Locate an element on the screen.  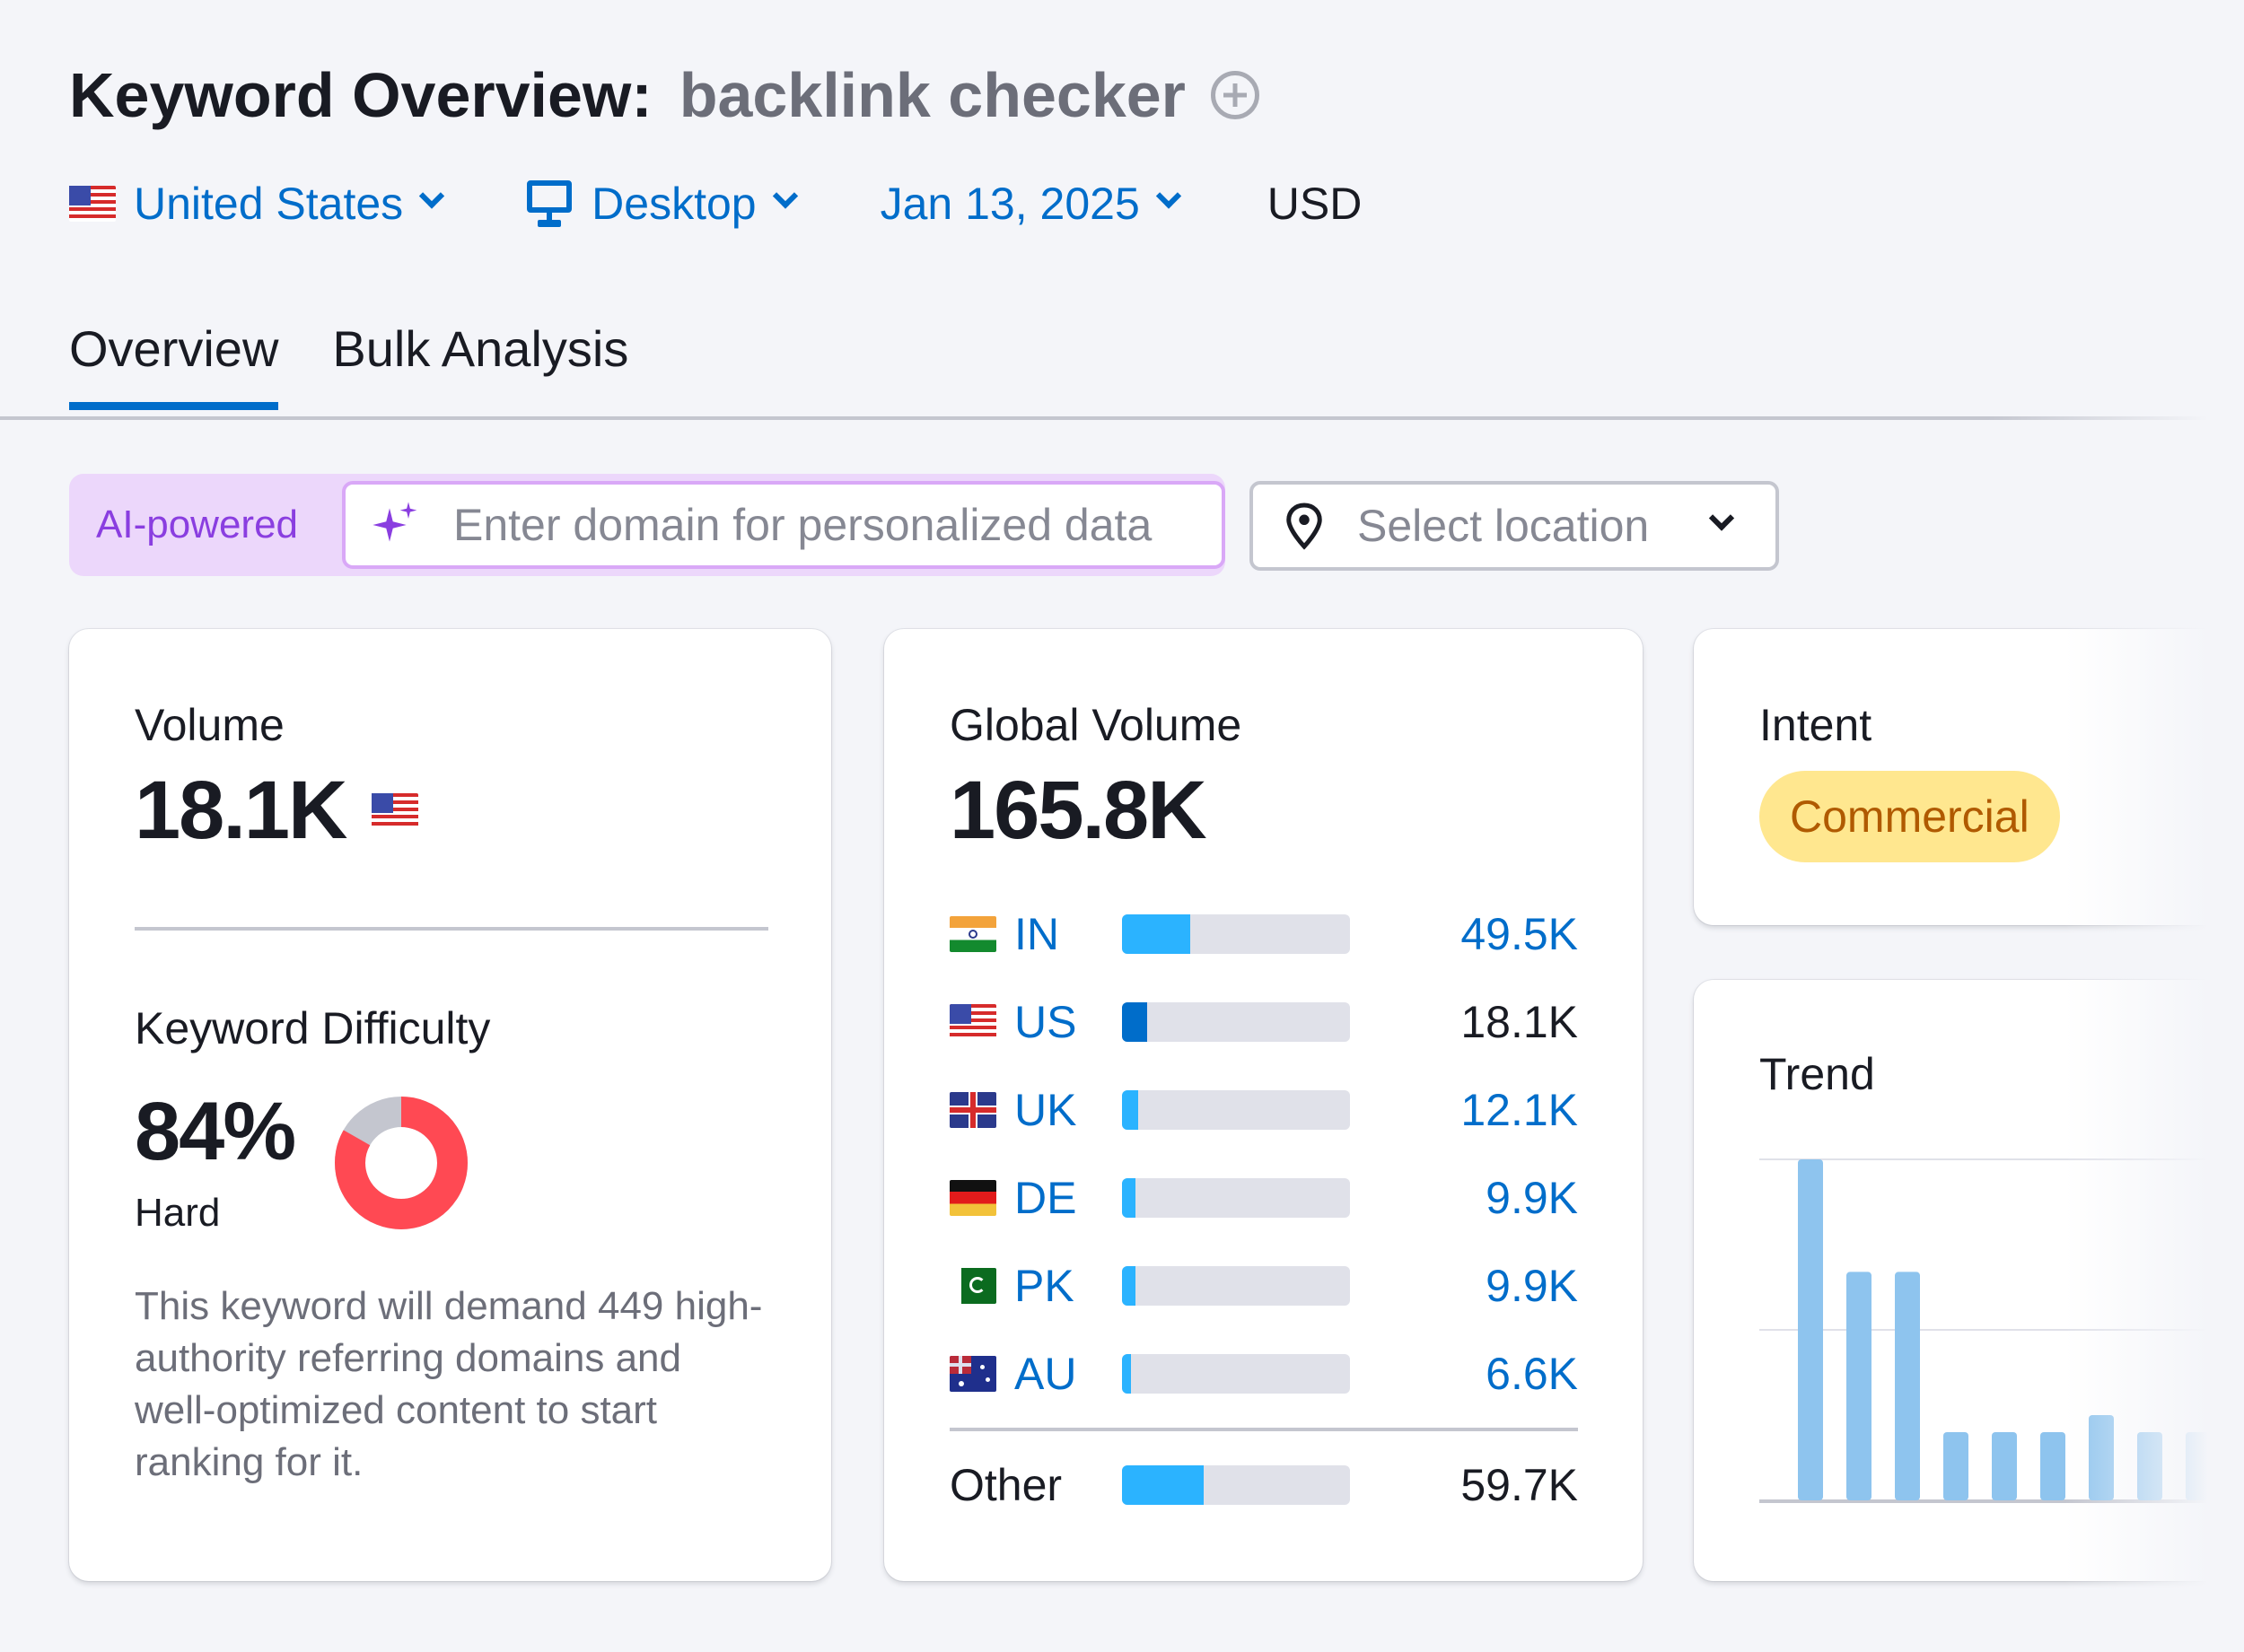
country-code: IN is located at coordinates (1068, 934).